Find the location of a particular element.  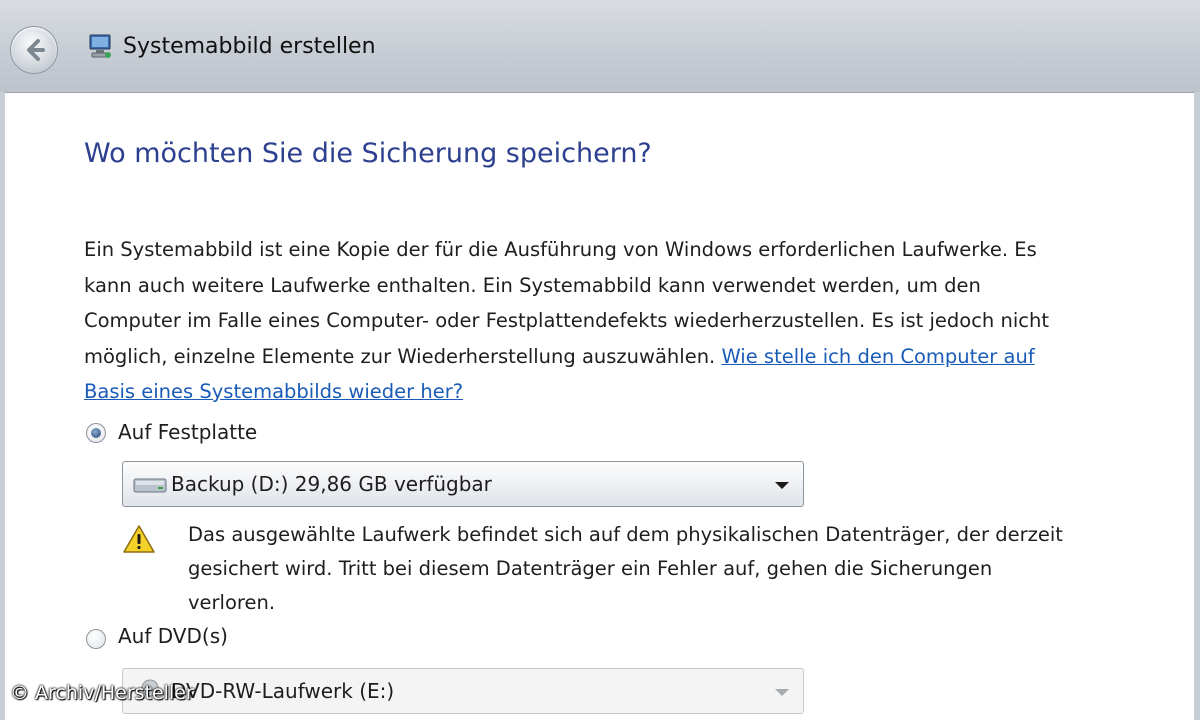

window-border-left is located at coordinates (2, 406).